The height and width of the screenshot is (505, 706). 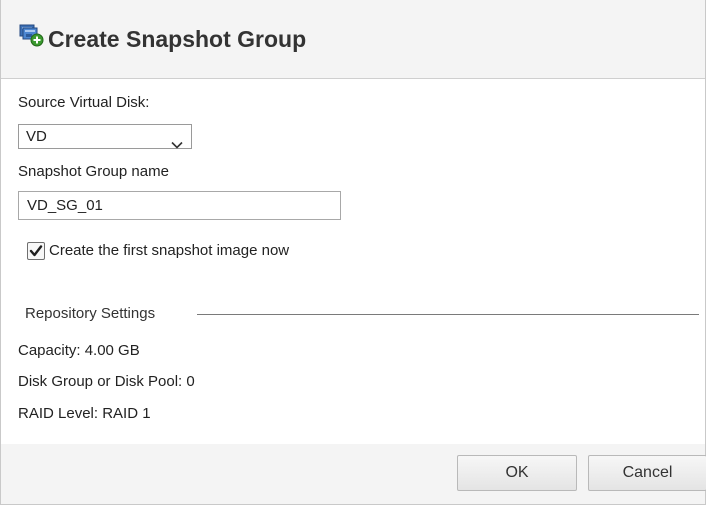 What do you see at coordinates (84, 102) in the screenshot?
I see `source-virtual-disk-label: Source Virtual Disk:` at bounding box center [84, 102].